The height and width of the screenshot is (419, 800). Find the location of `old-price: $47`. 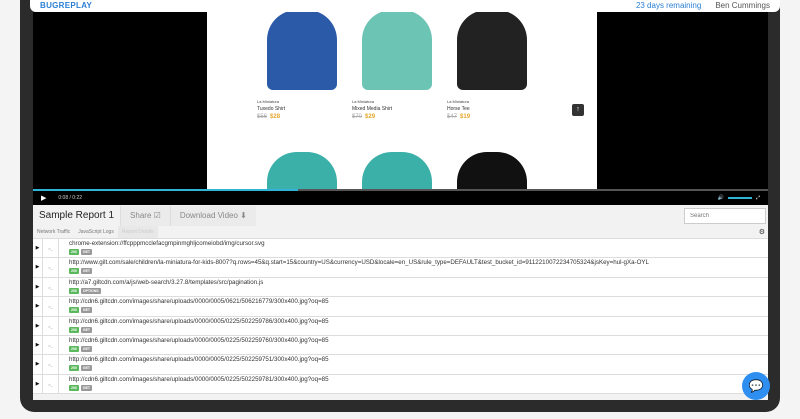

old-price: $47 is located at coordinates (452, 117).